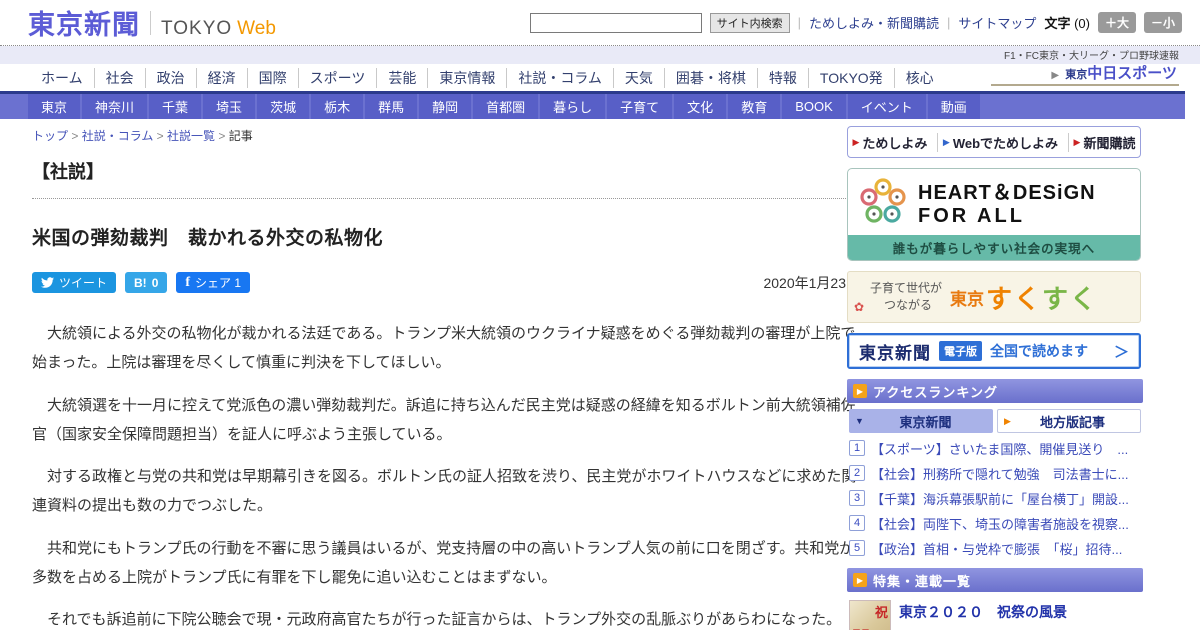 The width and height of the screenshot is (1200, 630). Describe the element at coordinates (120, 77) in the screenshot. I see `primary-nav-item: 社会` at that location.